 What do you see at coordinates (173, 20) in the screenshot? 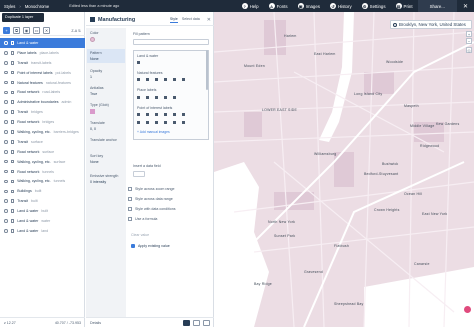
I see `tab-style: Style` at bounding box center [173, 20].